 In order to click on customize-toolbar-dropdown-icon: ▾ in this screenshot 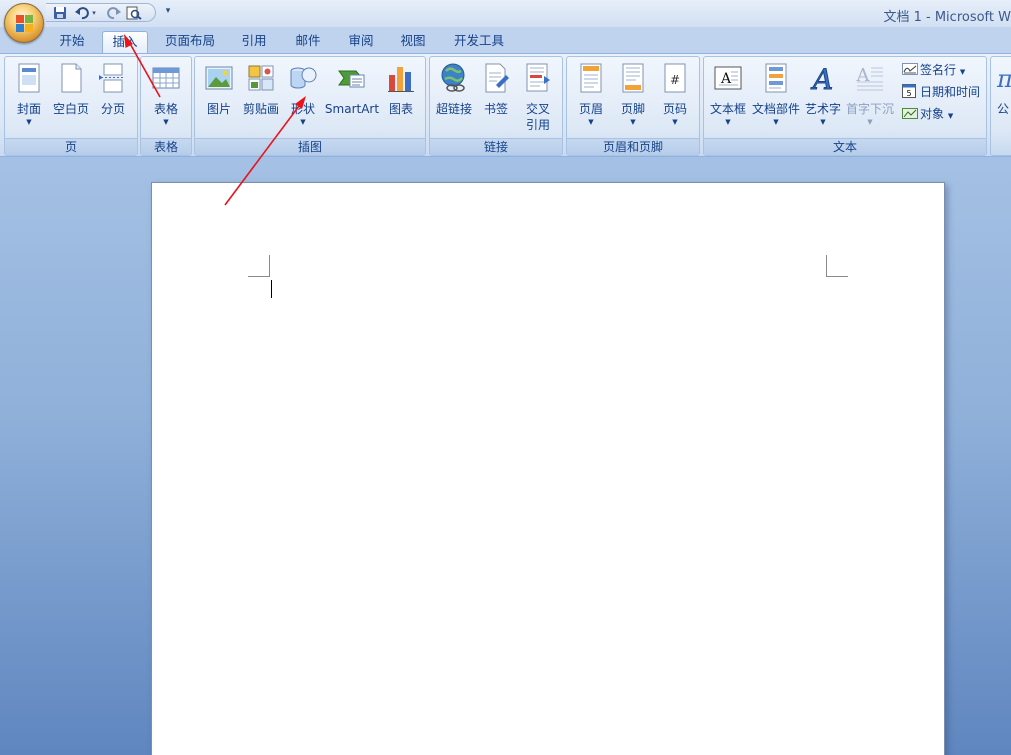, I will do `click(168, 11)`.